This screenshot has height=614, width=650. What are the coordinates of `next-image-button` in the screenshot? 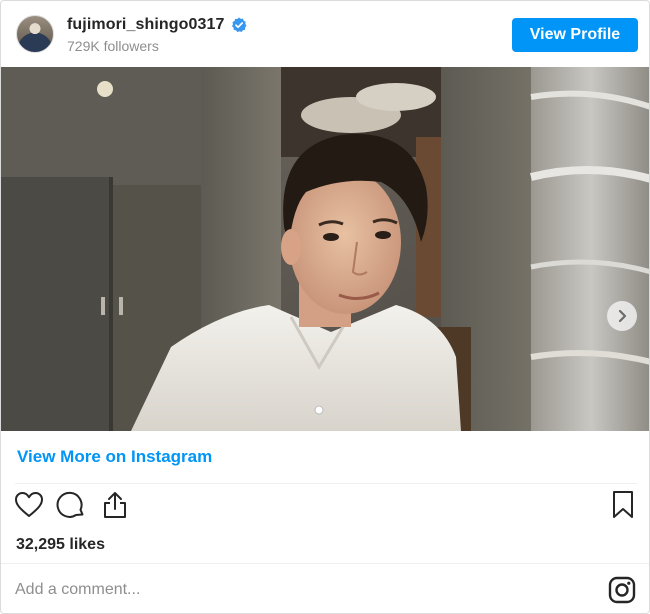 It's located at (622, 316).